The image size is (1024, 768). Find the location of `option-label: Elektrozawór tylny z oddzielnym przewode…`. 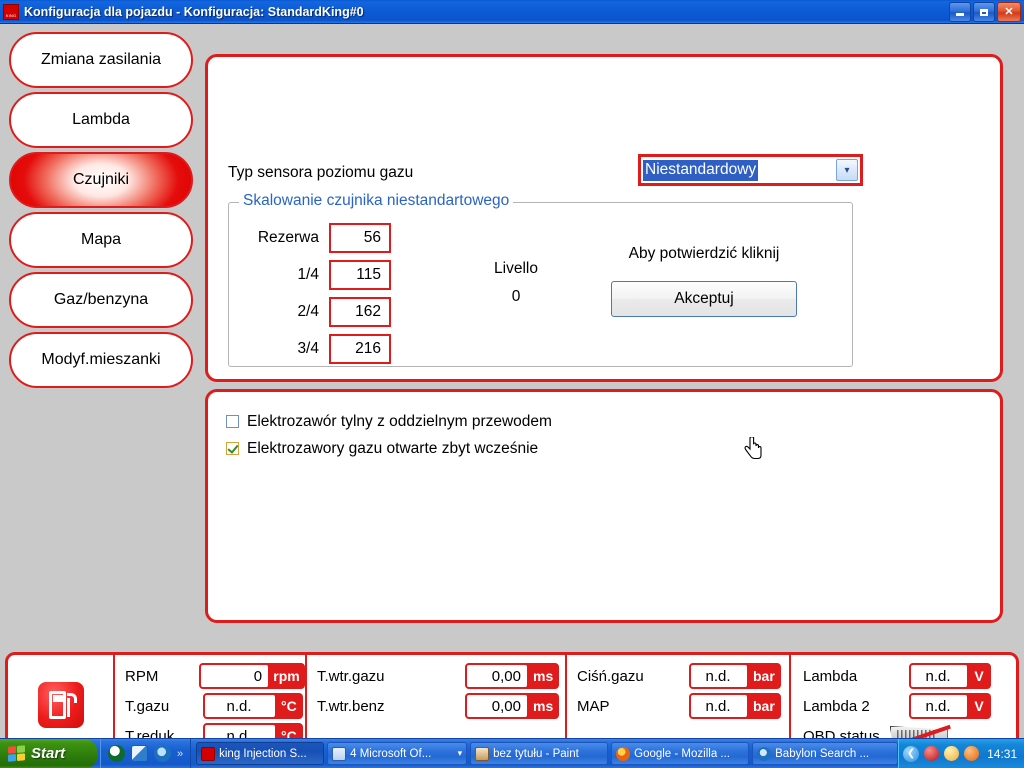

option-label: Elektrozawór tylny z oddzielnym przewode… is located at coordinates (399, 421).